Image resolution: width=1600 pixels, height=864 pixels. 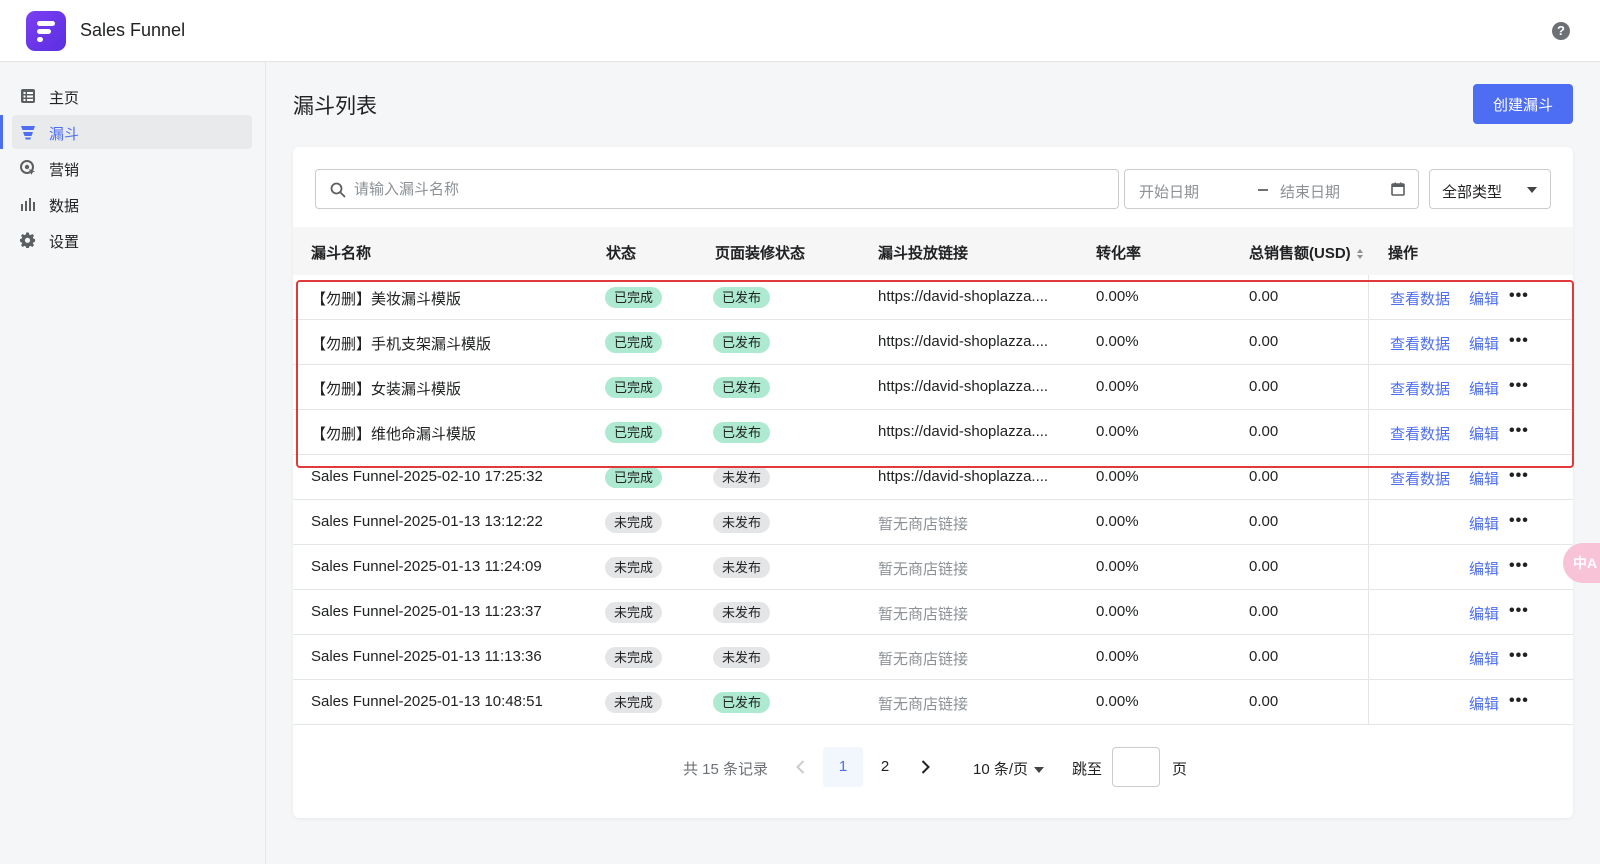 What do you see at coordinates (133, 30) in the screenshot?
I see `app-title: Sales Funnel` at bounding box center [133, 30].